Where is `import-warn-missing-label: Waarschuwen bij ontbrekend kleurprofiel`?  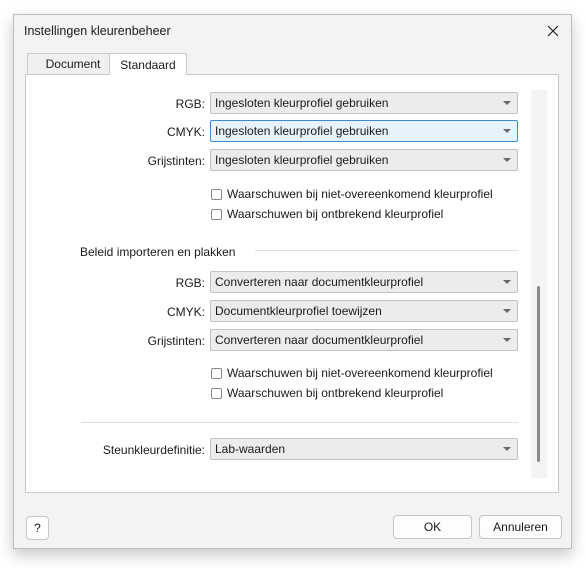 import-warn-missing-label: Waarschuwen bij ontbrekend kleurprofiel is located at coordinates (335, 393).